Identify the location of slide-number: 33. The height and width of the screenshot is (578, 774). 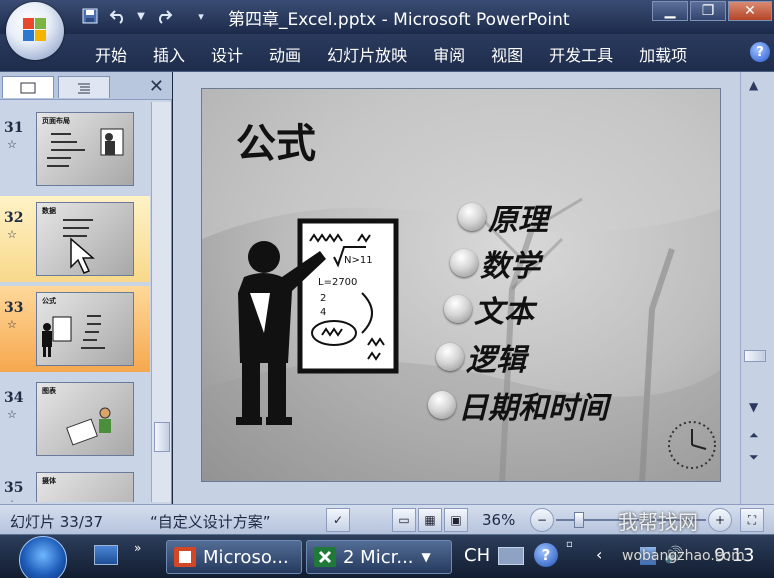
(14, 308).